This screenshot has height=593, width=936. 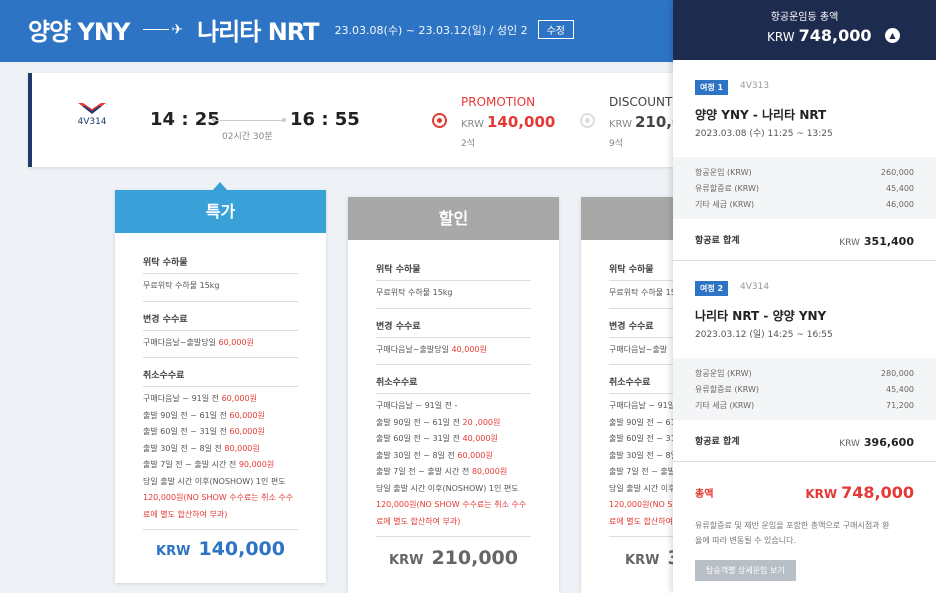 What do you see at coordinates (437, 438) in the screenshot?
I see `cancel-line: 출발 60일 전 ~ 31일 전 40,000원` at bounding box center [437, 438].